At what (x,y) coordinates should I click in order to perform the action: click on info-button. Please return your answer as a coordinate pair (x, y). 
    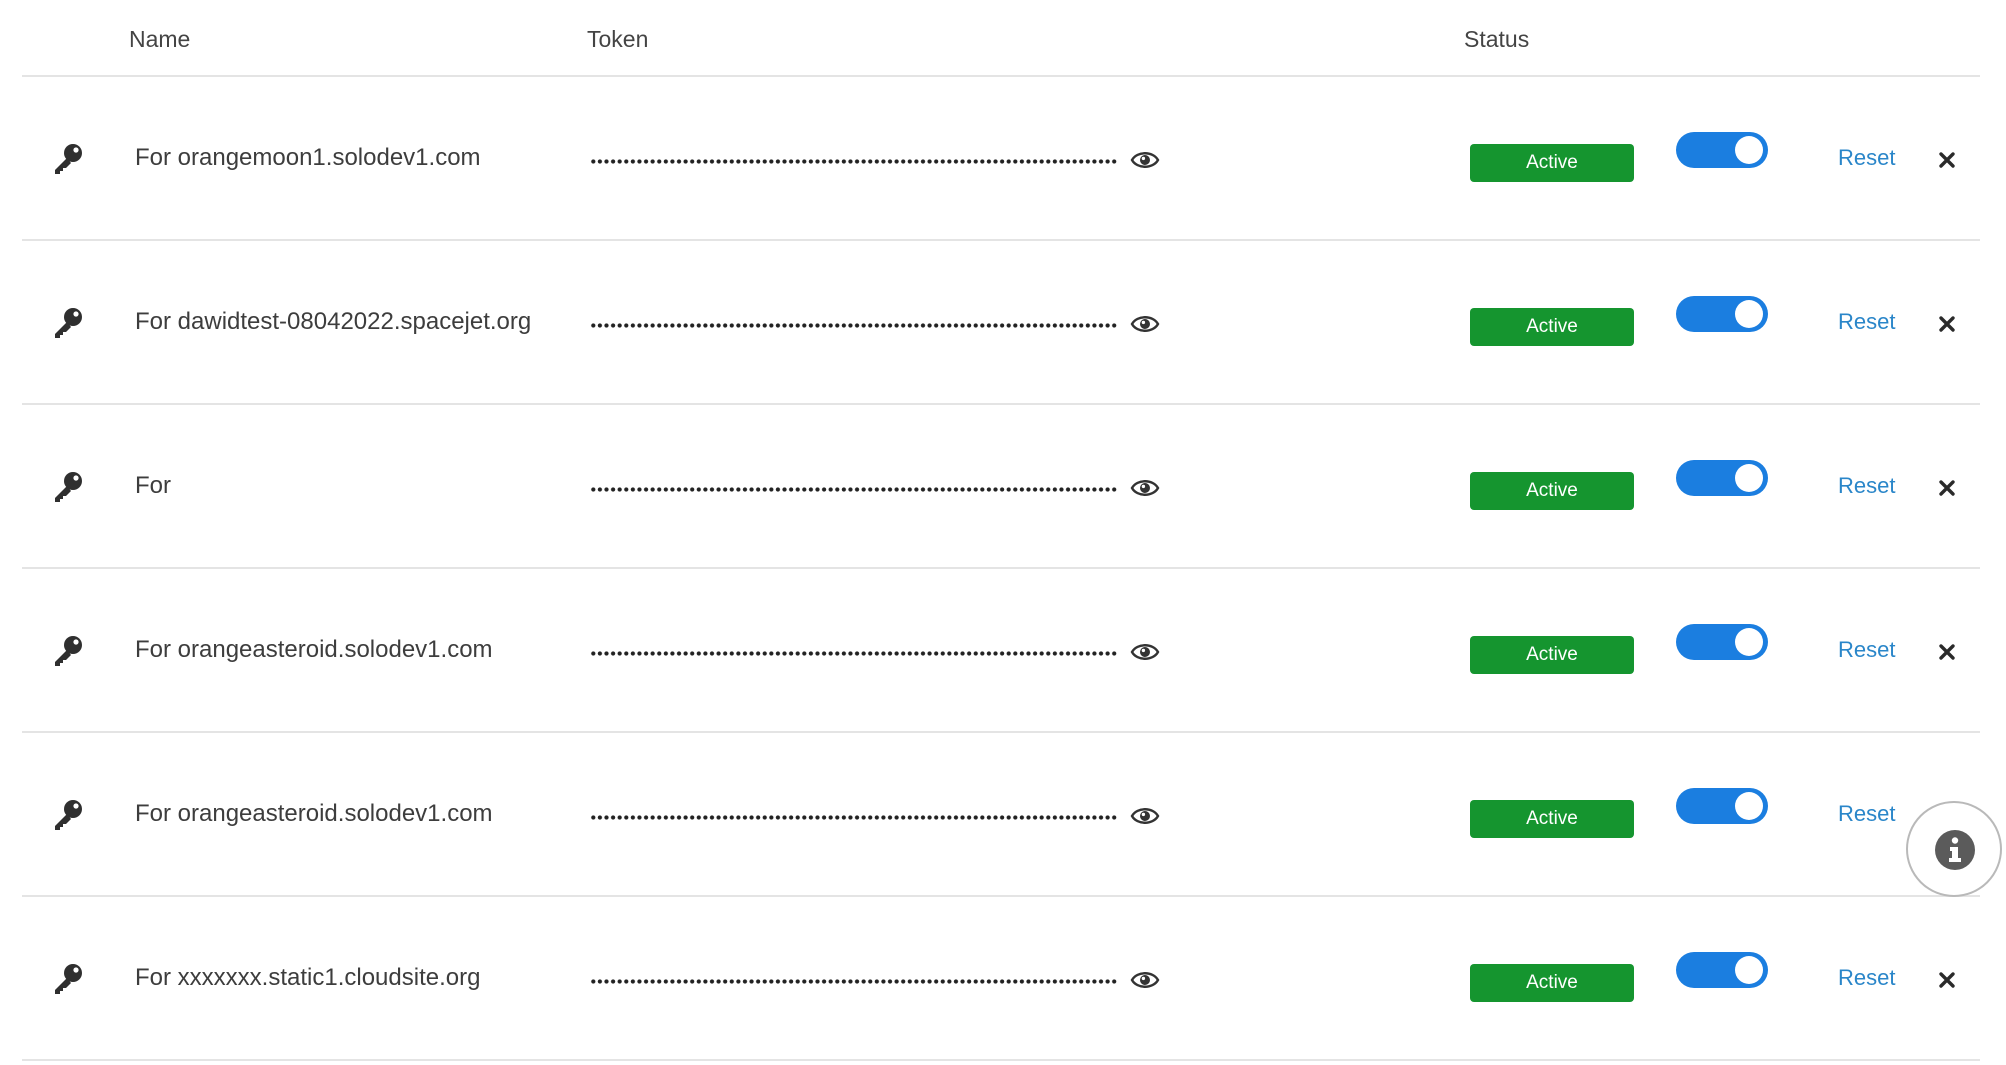
    Looking at the image, I should click on (1954, 849).